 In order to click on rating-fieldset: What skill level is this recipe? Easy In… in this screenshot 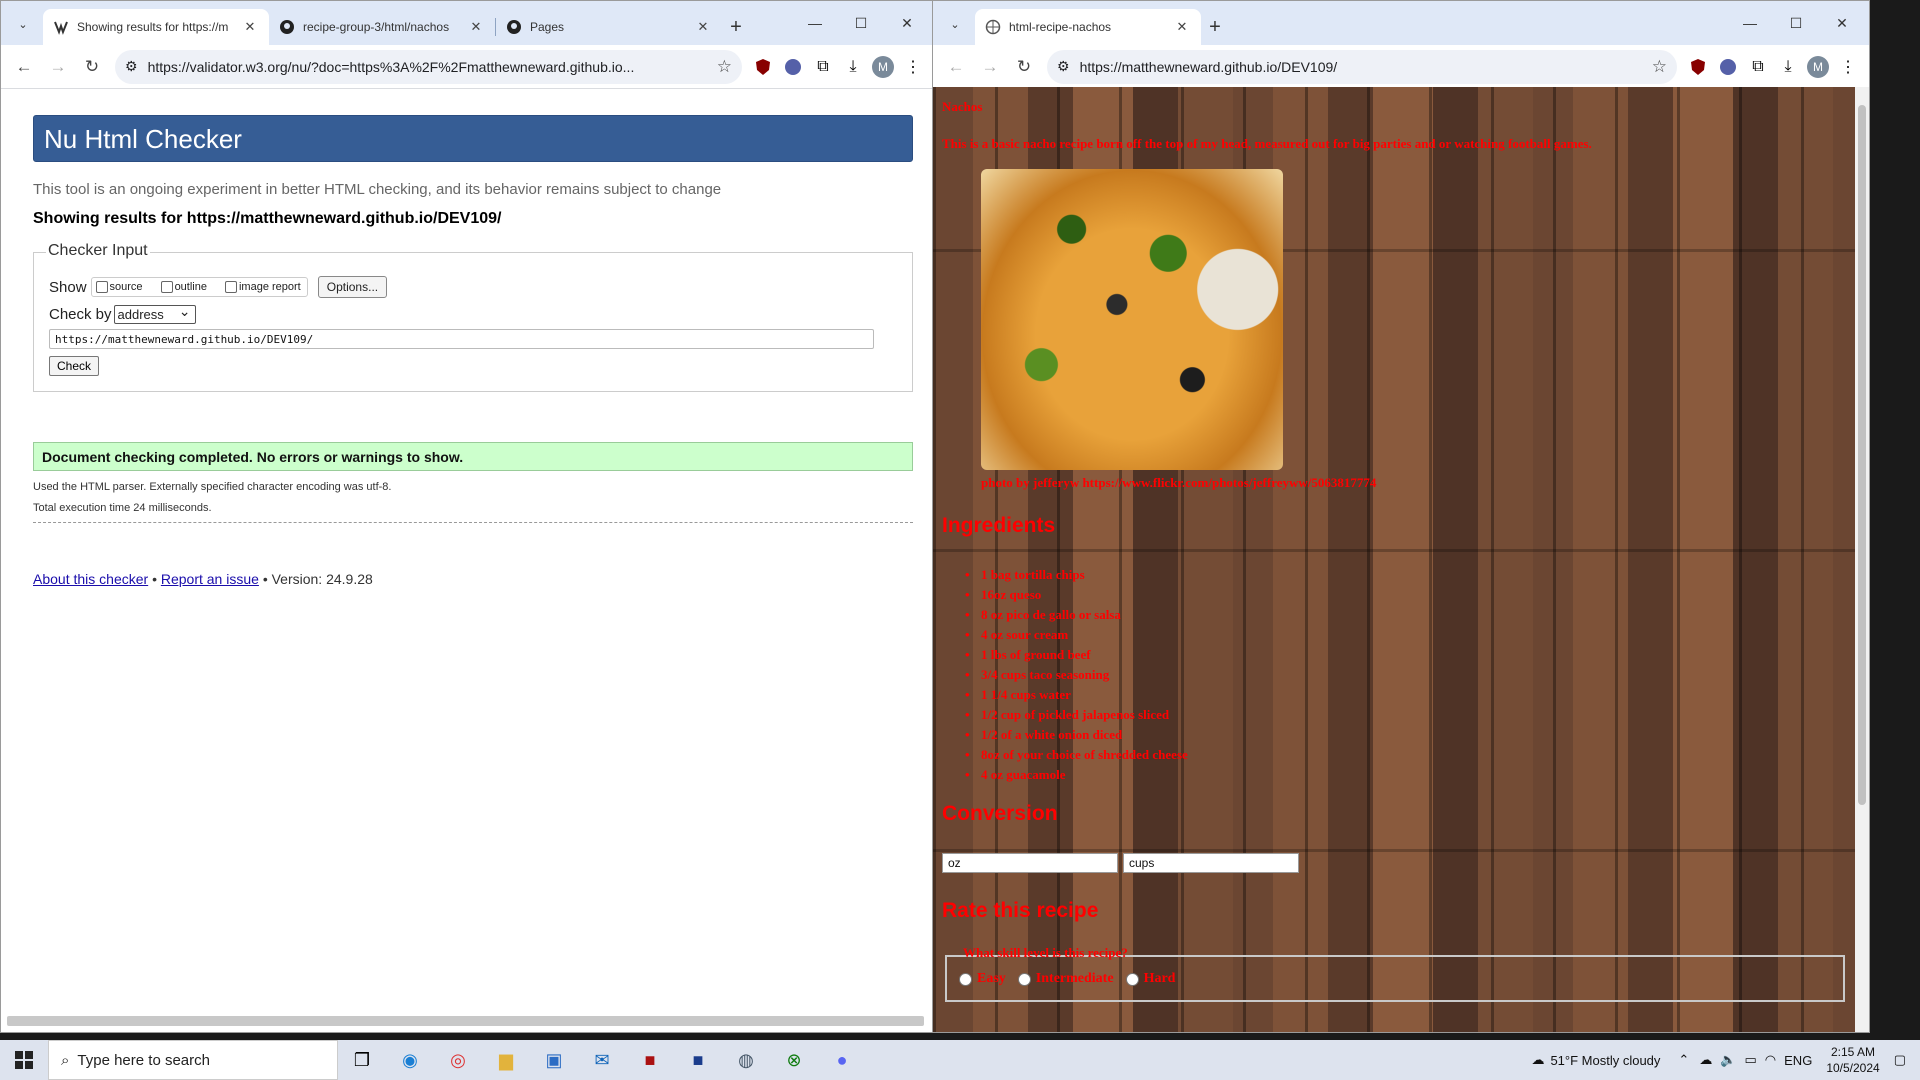, I will do `click(1395, 973)`.